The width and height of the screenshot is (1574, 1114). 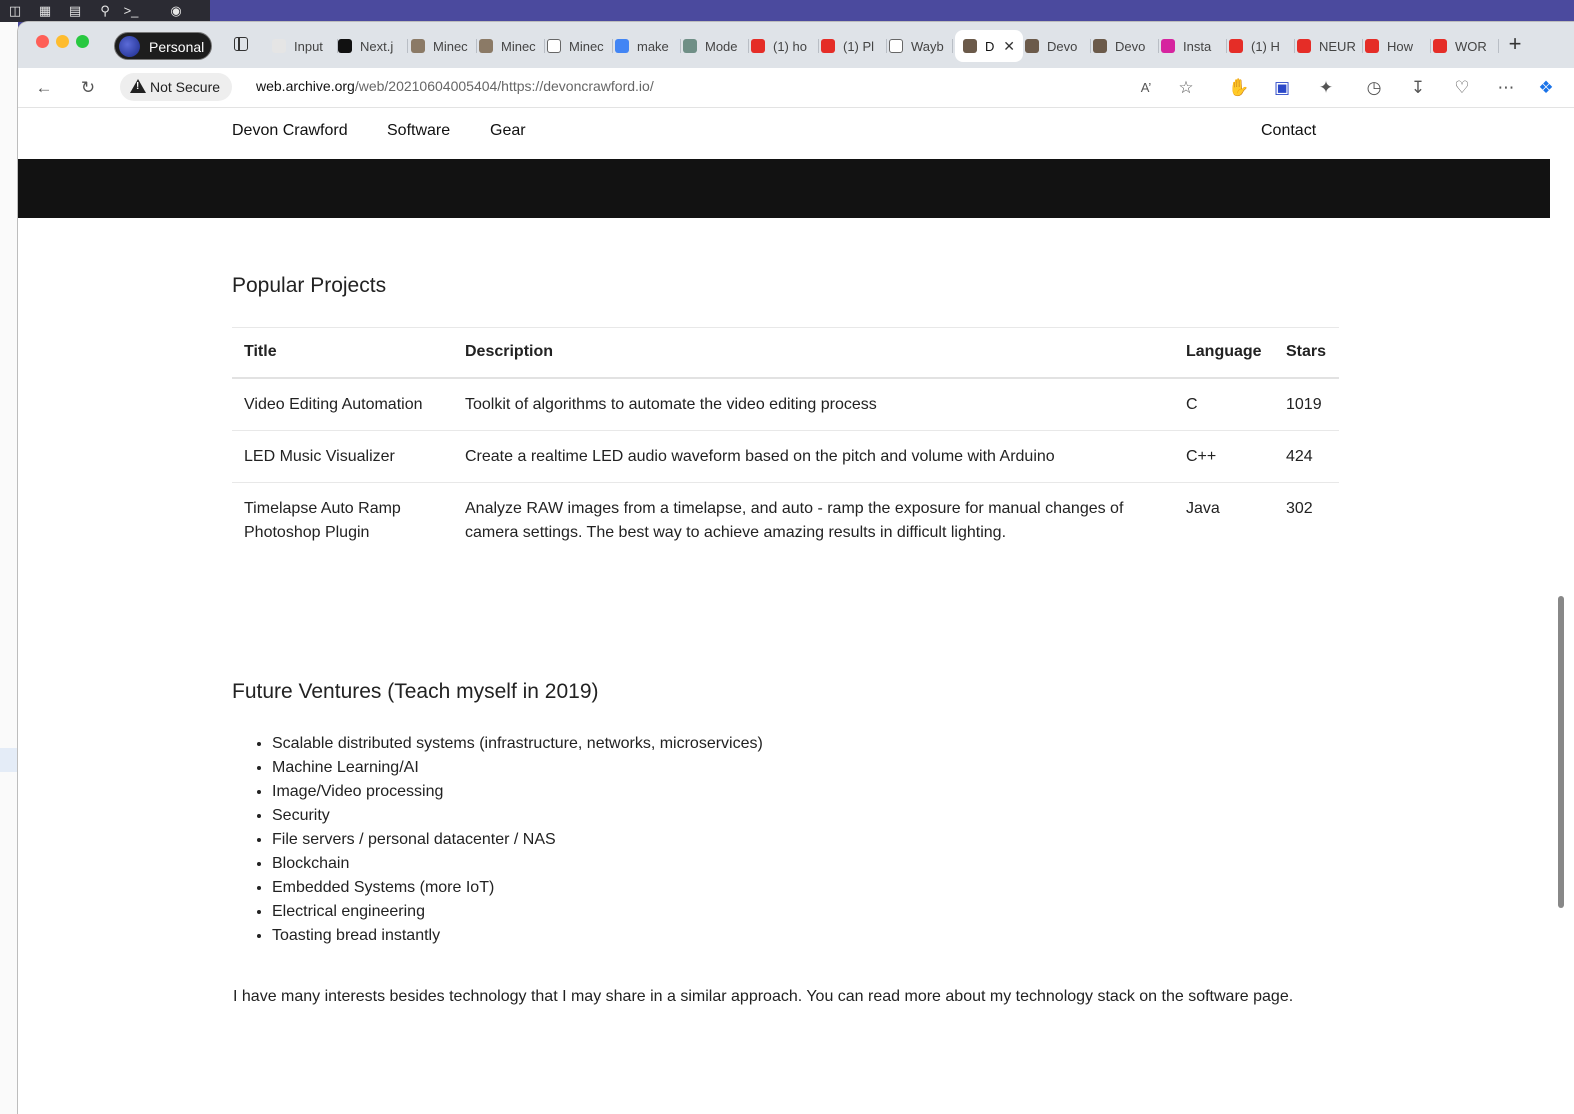 I want to click on cell-title: Video Editing Automation, so click(x=342, y=404).